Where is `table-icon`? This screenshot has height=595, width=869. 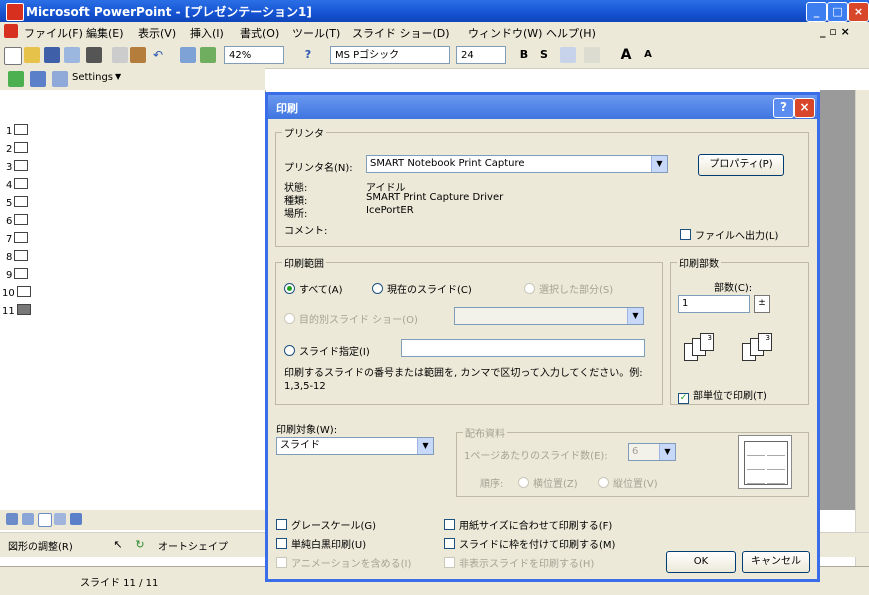 table-icon is located at coordinates (208, 55).